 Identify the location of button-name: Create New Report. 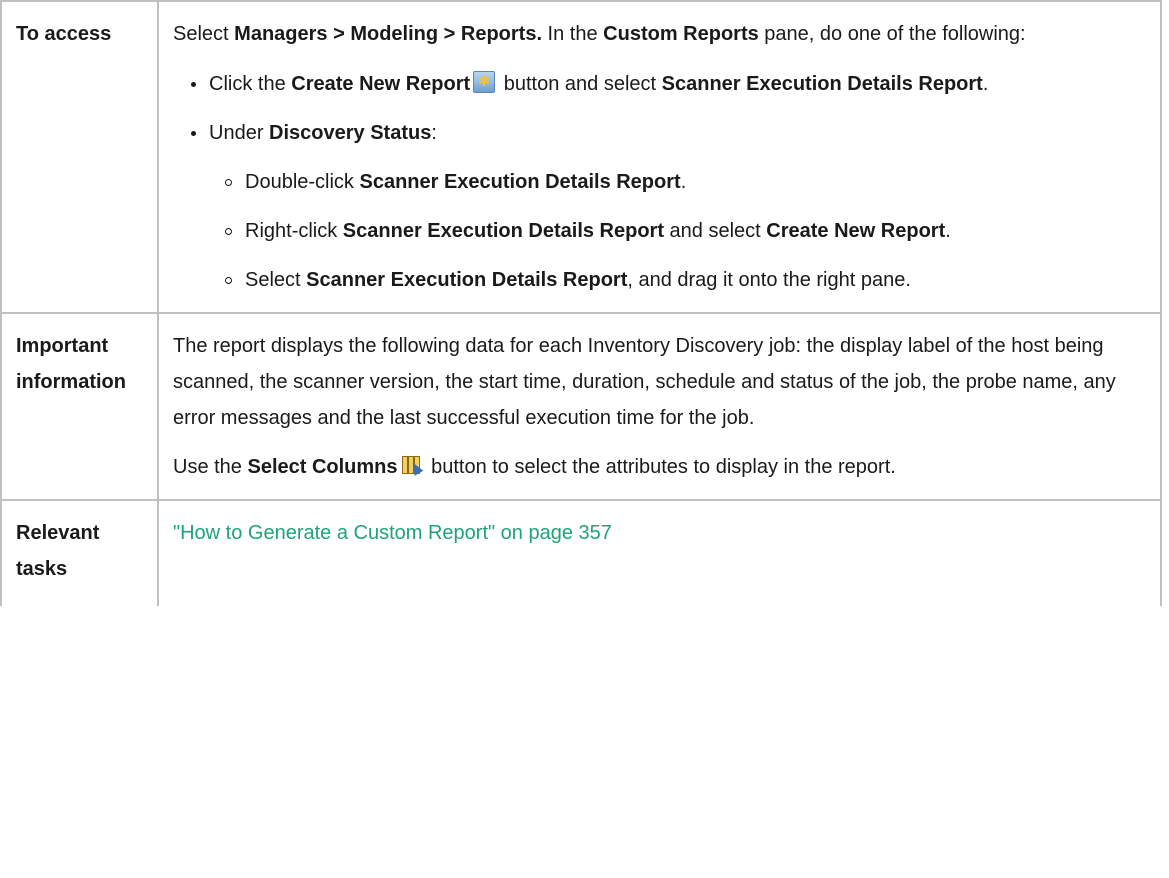
(381, 84).